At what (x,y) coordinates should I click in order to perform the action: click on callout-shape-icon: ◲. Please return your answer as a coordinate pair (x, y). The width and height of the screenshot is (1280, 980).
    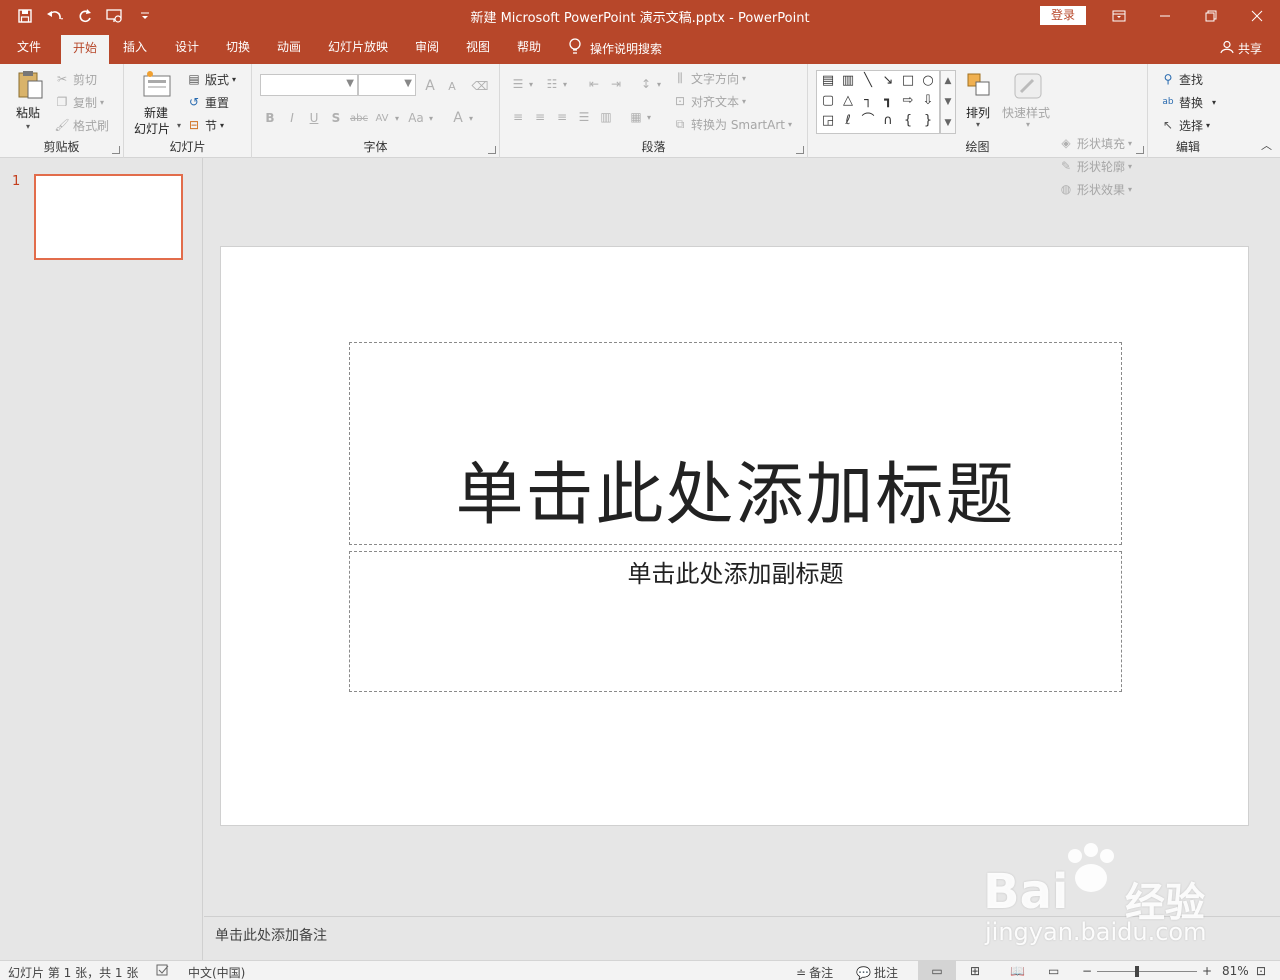
    Looking at the image, I should click on (828, 121).